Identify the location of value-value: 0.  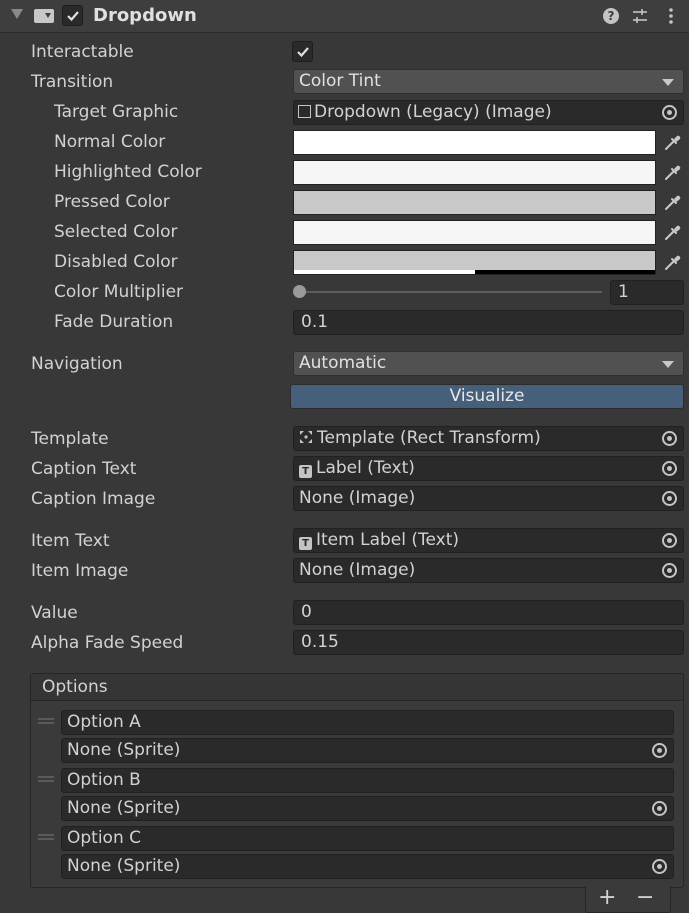
(306, 612).